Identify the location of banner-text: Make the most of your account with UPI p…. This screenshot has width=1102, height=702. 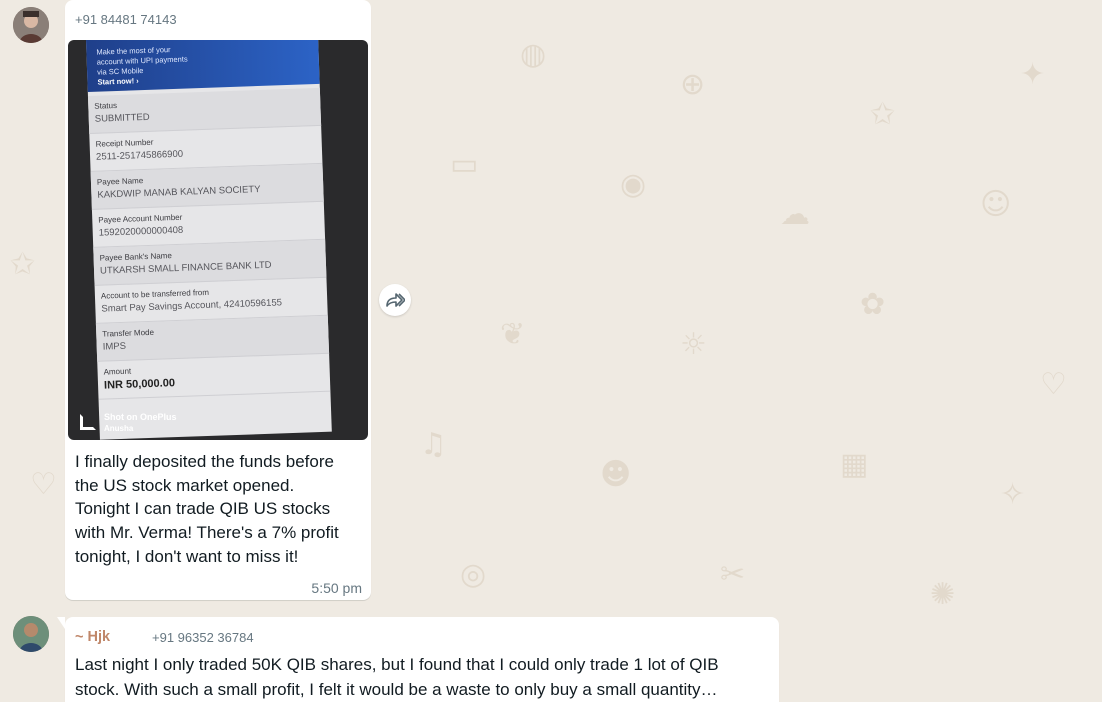
(142, 61).